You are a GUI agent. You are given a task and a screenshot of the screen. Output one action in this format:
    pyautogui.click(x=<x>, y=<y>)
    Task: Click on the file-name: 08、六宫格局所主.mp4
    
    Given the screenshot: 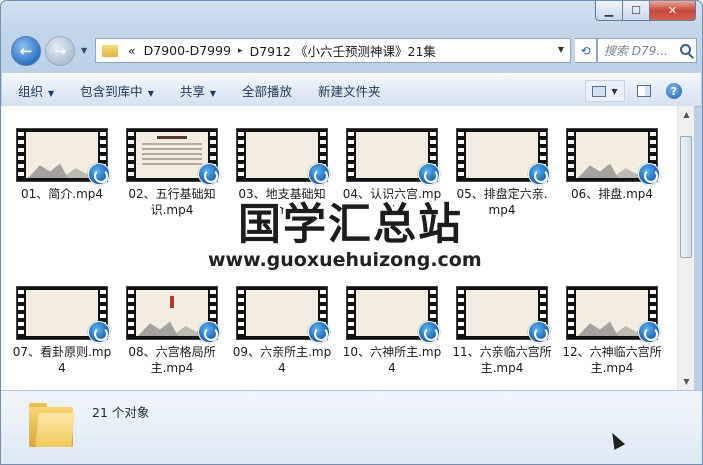 What is the action you would take?
    pyautogui.click(x=172, y=360)
    